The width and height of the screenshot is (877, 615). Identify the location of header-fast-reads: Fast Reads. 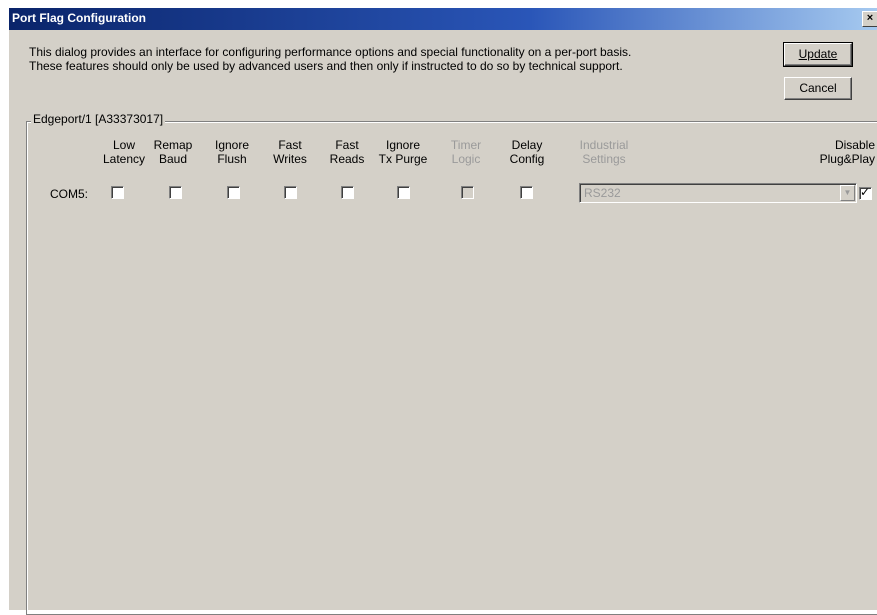
(347, 152).